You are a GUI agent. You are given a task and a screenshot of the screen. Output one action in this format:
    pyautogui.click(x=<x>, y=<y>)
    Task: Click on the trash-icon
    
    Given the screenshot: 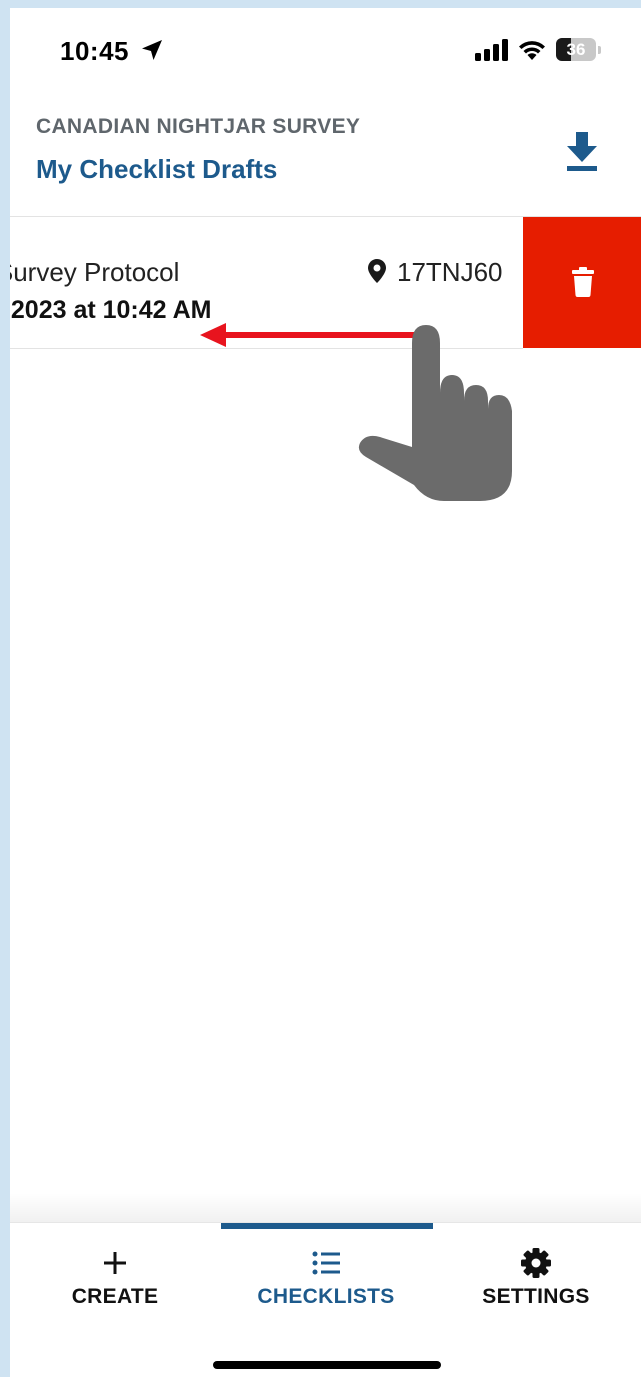 What is the action you would take?
    pyautogui.click(x=583, y=282)
    